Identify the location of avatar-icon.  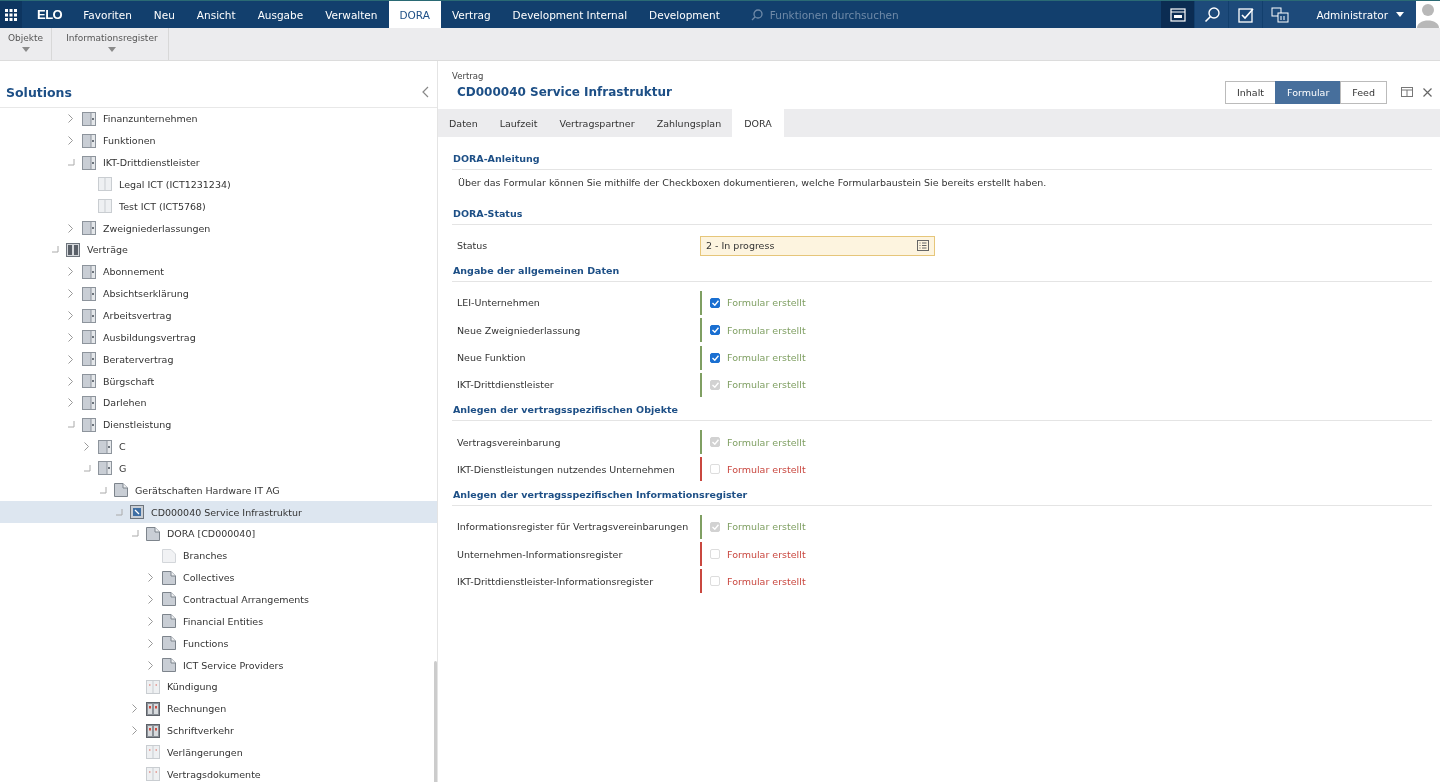
(1428, 15).